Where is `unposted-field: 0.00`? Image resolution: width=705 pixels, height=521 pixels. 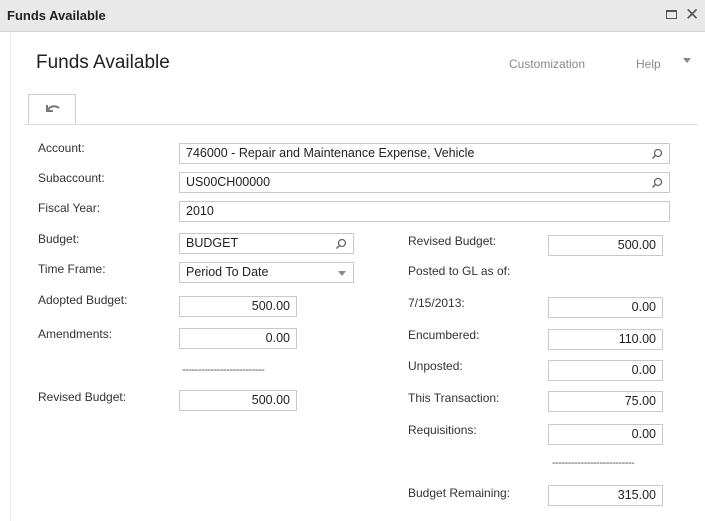 unposted-field: 0.00 is located at coordinates (605, 370).